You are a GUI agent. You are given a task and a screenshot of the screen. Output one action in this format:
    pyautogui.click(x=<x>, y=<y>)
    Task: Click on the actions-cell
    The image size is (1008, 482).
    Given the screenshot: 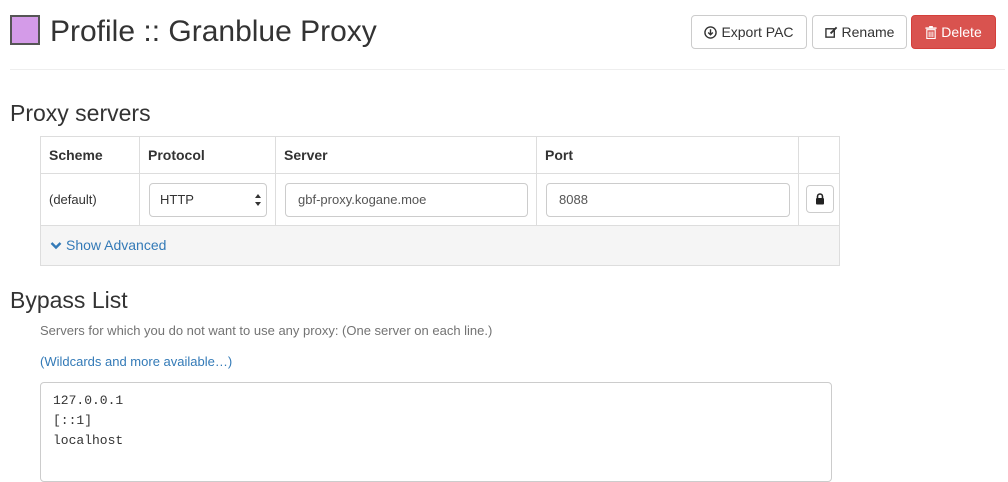 What is the action you would take?
    pyautogui.click(x=819, y=199)
    